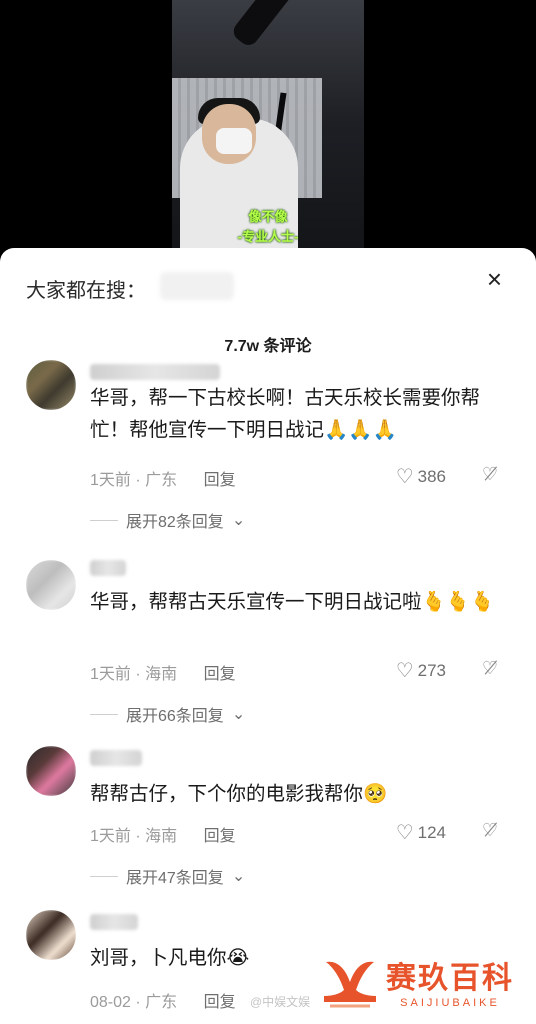  I want to click on expand-replies: 展开82条回复 ⌄, so click(167, 520).